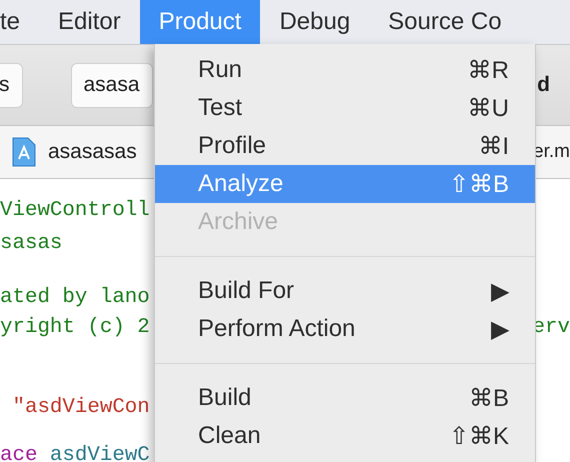 Image resolution: width=570 pixels, height=462 pixels. I want to click on scheme-button: asasa, so click(111, 85).